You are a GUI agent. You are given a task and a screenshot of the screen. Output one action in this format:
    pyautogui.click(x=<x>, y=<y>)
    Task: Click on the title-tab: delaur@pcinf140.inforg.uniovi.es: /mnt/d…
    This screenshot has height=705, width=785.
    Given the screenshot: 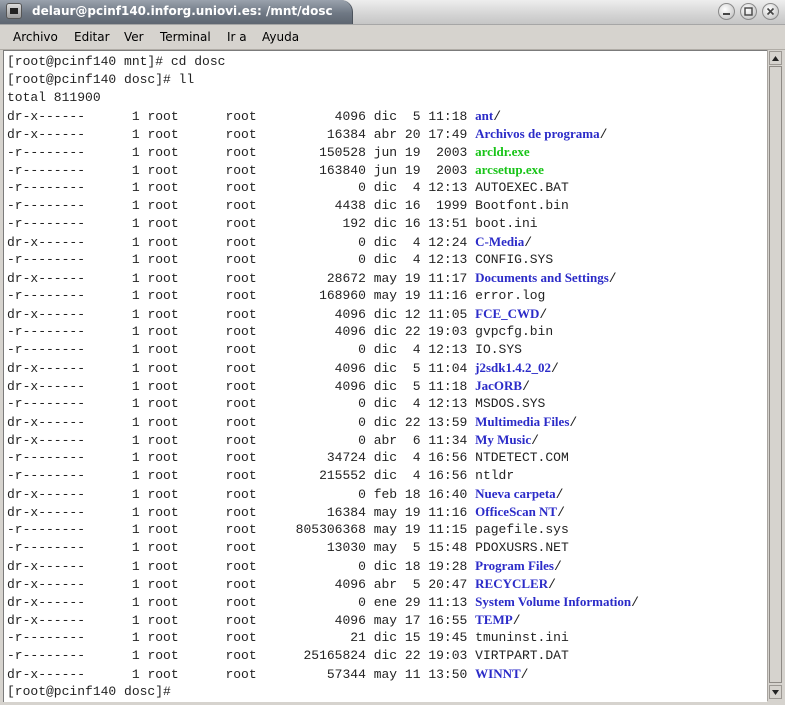 What is the action you would take?
    pyautogui.click(x=176, y=12)
    